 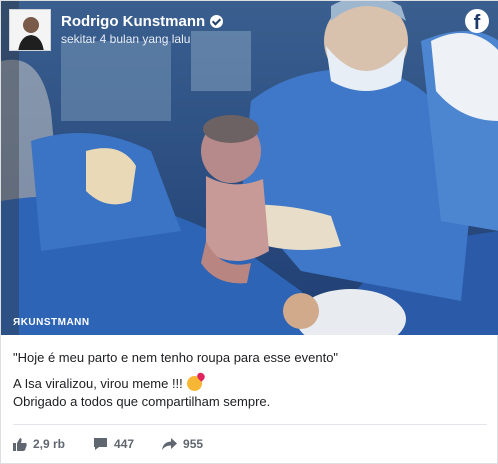 I want to click on share-arrow-icon, so click(x=170, y=444).